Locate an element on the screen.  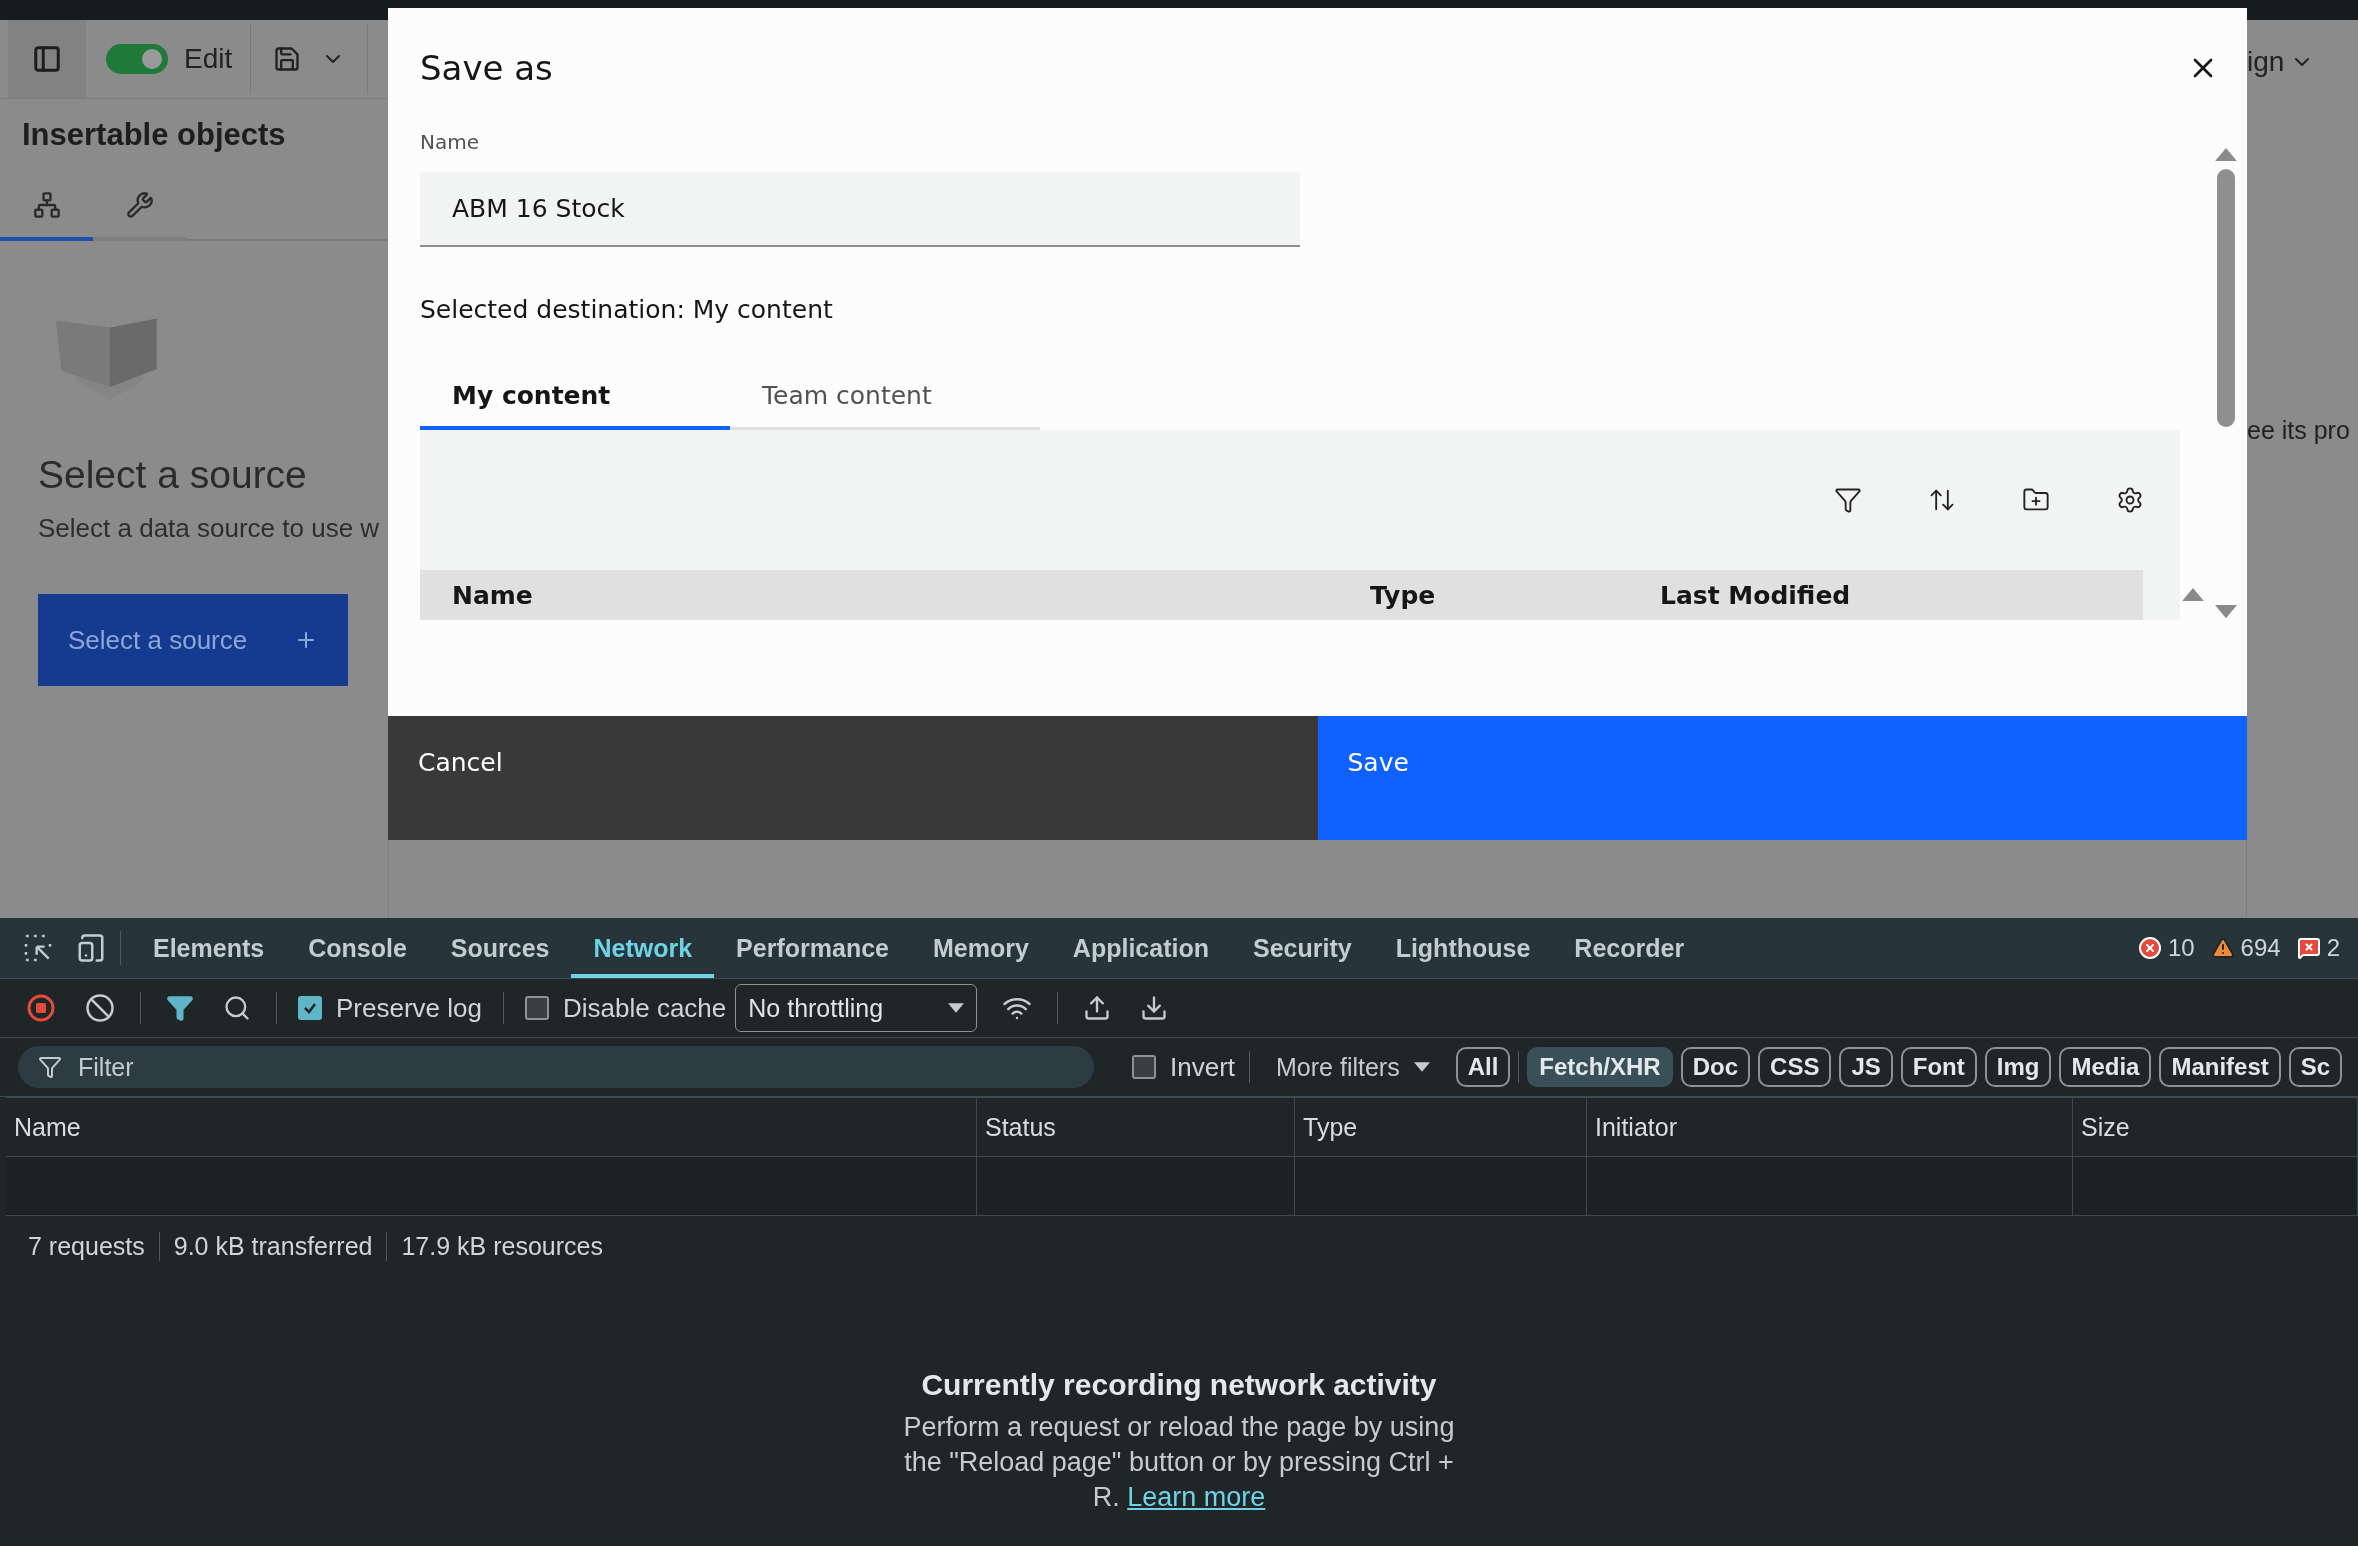
sidebar-icon is located at coordinates (47, 59).